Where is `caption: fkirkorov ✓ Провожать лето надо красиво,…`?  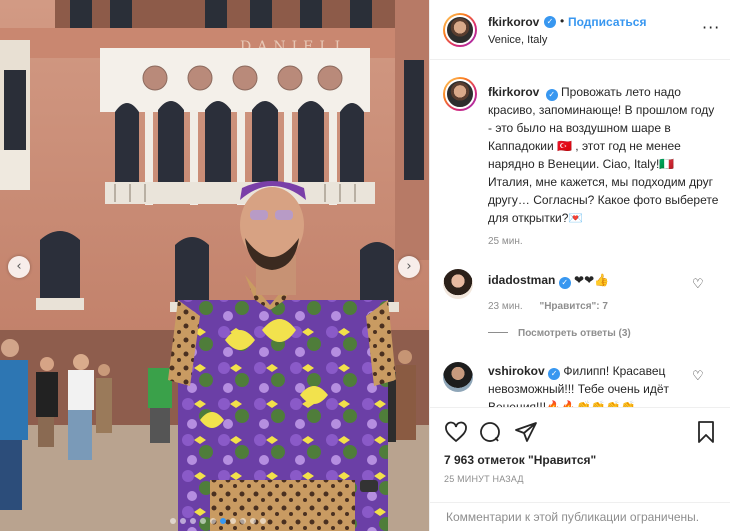 caption: fkirkorov ✓ Провожать лето надо красиво,… is located at coordinates (604, 155).